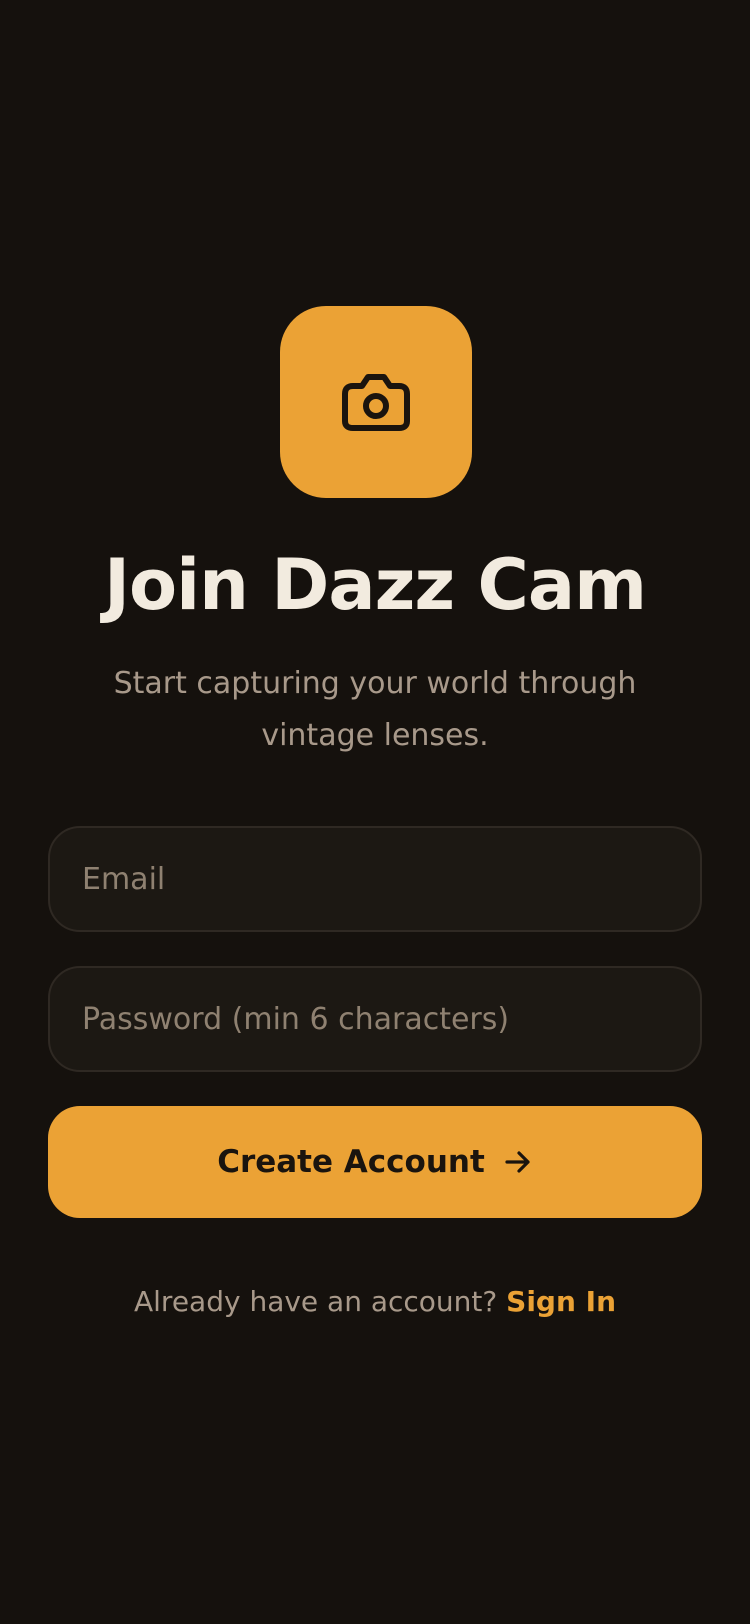 This screenshot has height=1624, width=750. I want to click on signin-prompt-text: Already have an account?, so click(320, 1301).